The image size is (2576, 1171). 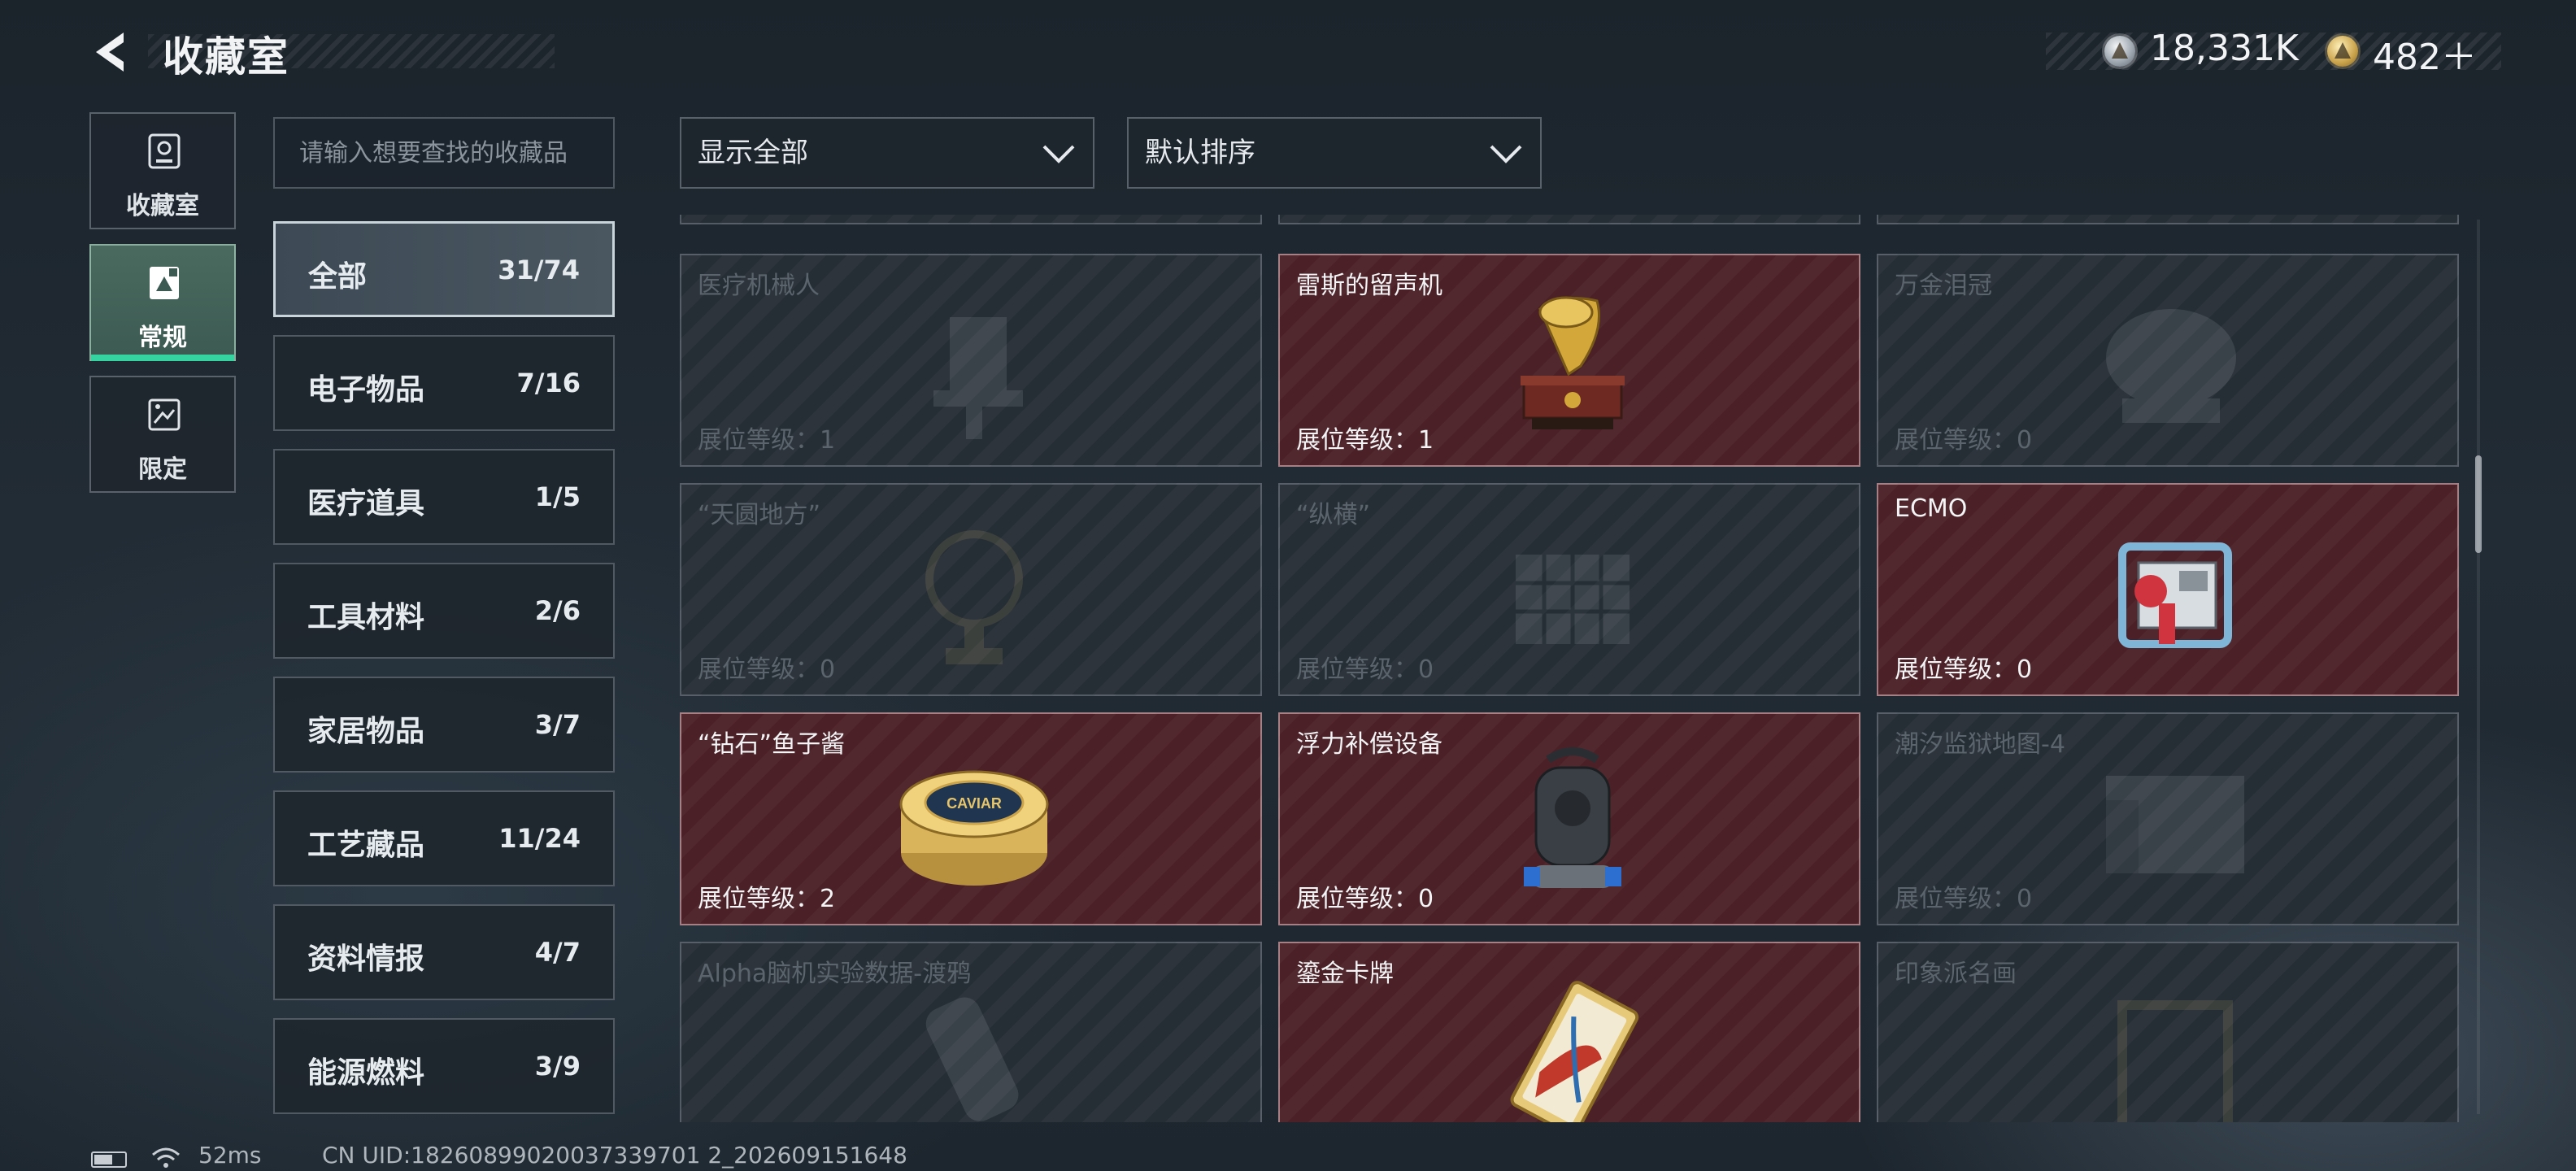 I want to click on category-name: 家居物品, so click(x=366, y=732).